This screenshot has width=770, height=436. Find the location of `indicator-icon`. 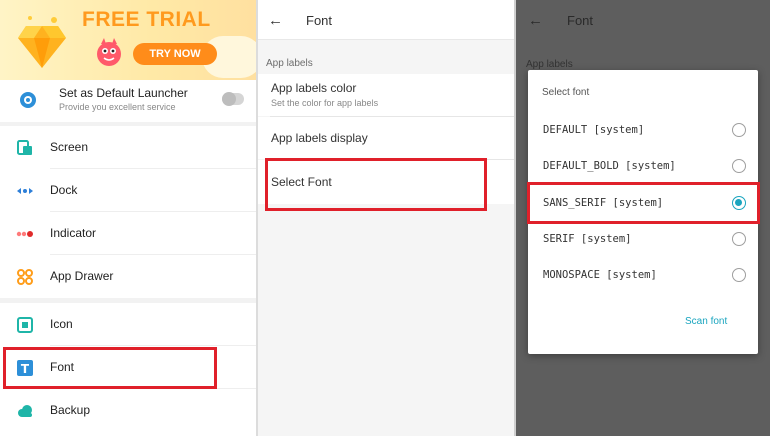

indicator-icon is located at coordinates (24, 234).